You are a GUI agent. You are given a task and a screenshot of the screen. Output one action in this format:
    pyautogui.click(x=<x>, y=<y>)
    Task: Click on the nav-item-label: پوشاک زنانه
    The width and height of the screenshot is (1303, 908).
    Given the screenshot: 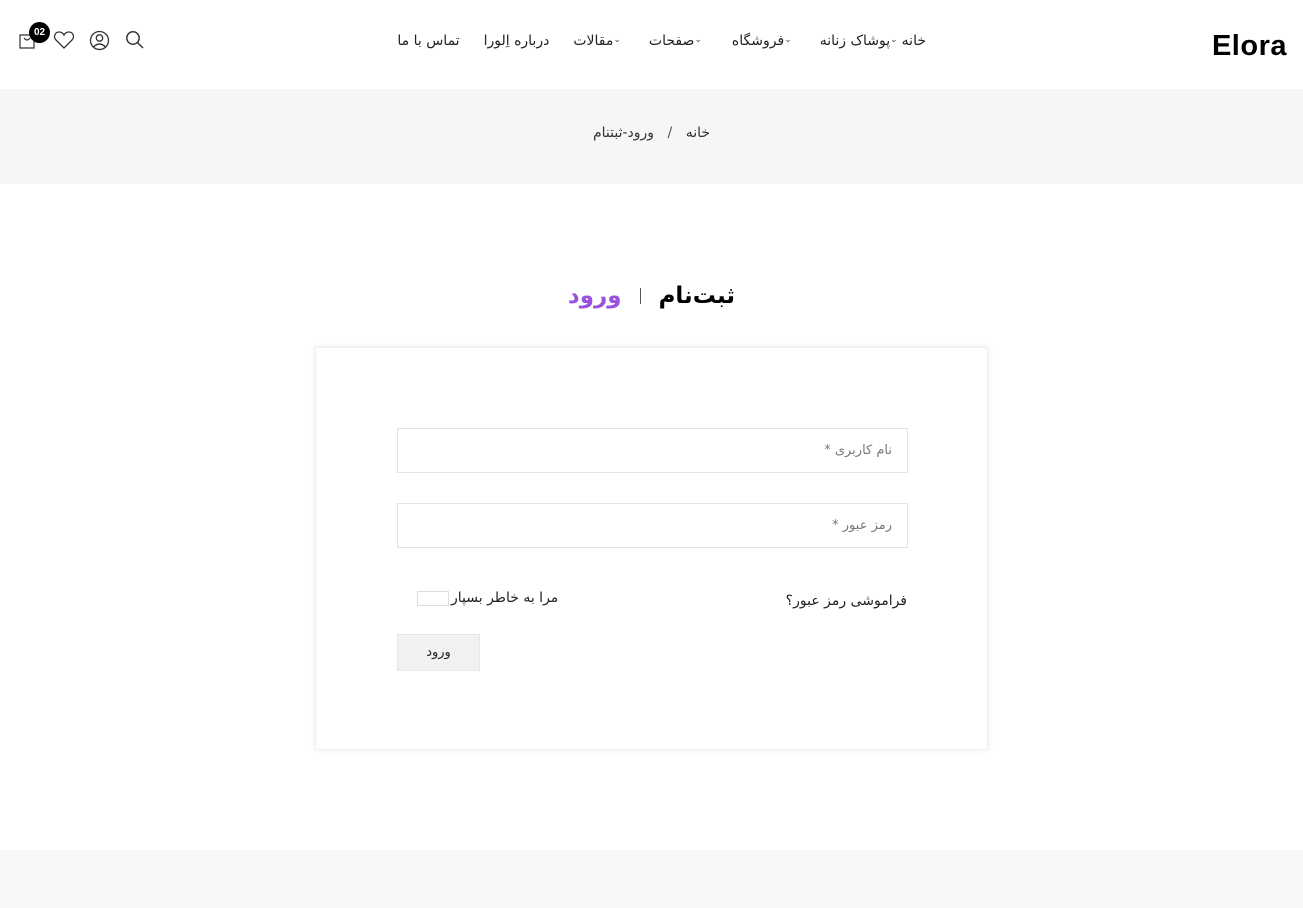 What is the action you would take?
    pyautogui.click(x=855, y=41)
    